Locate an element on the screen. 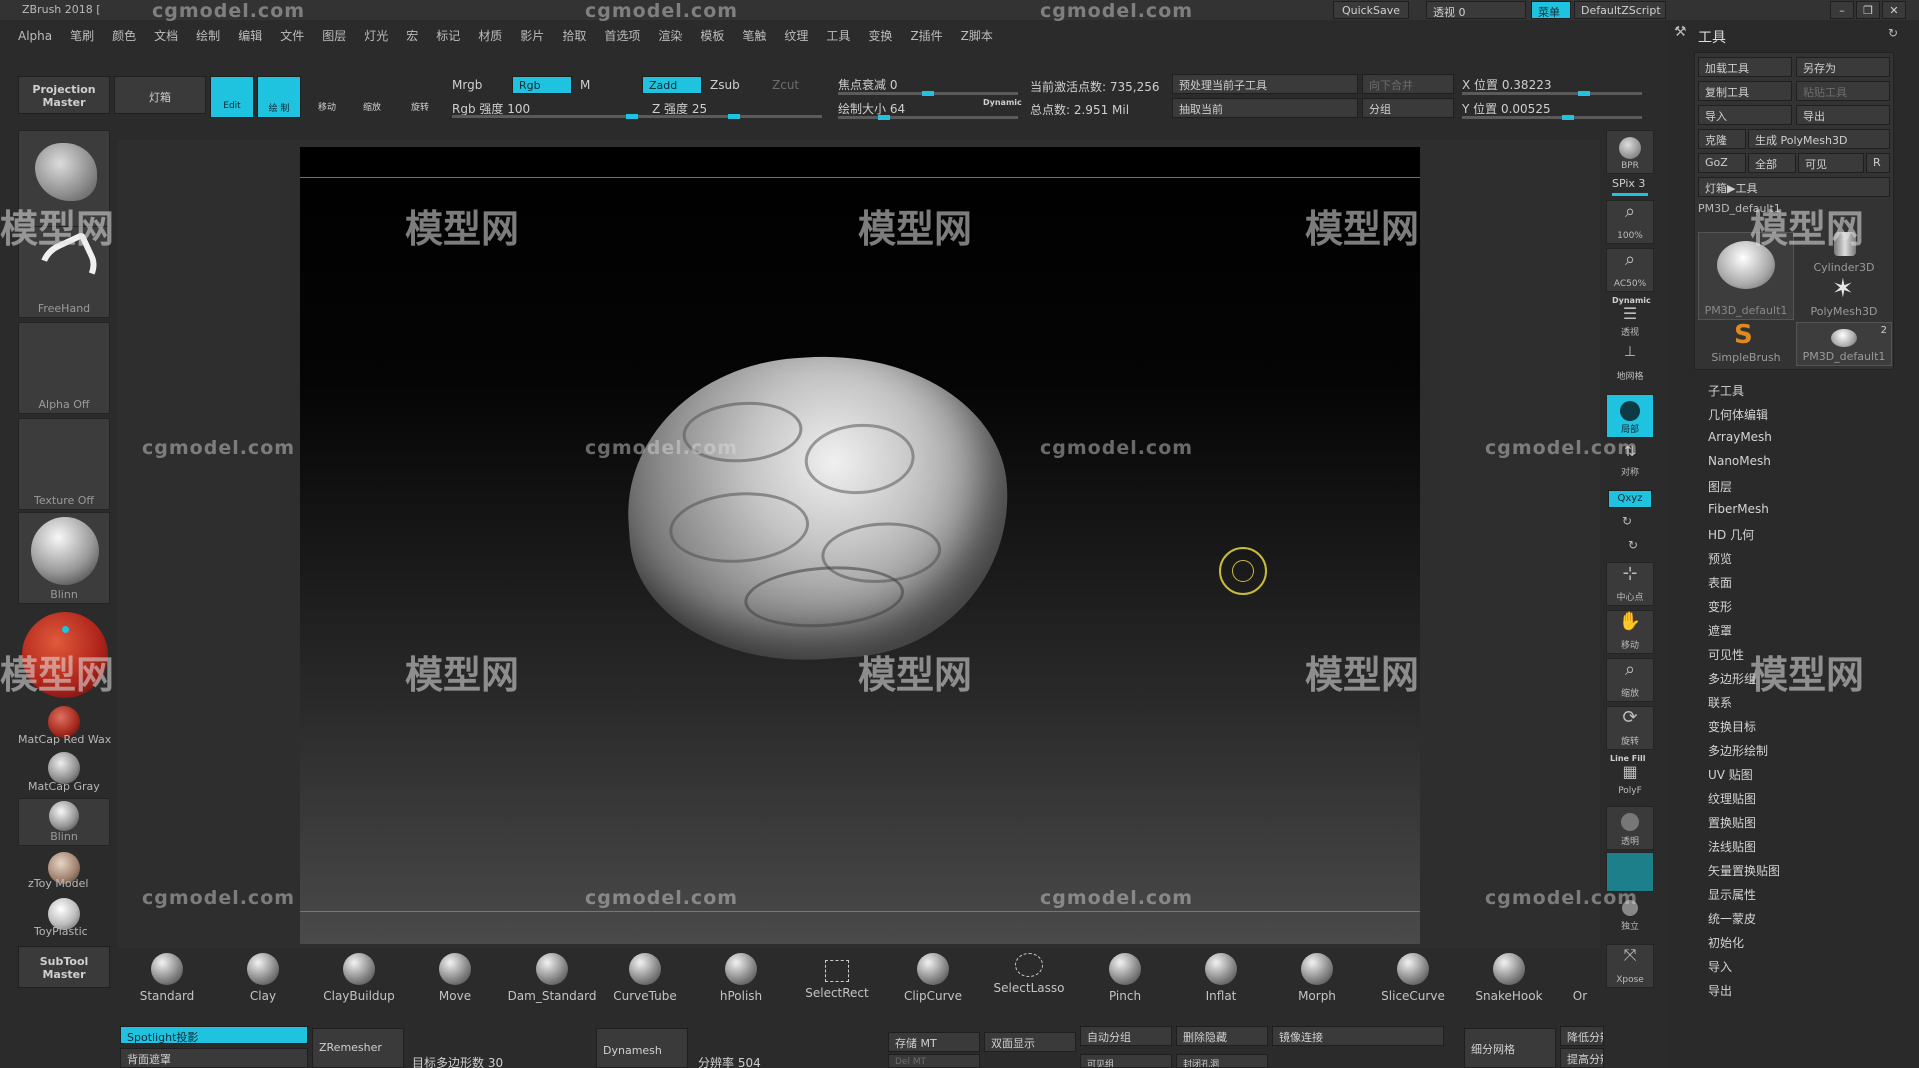 The width and height of the screenshot is (1919, 1068). tool-subpalette-item: 初始化 is located at coordinates (1726, 942).